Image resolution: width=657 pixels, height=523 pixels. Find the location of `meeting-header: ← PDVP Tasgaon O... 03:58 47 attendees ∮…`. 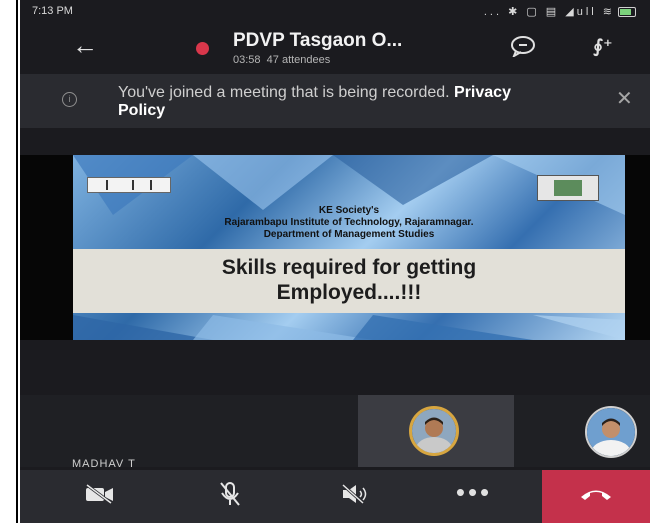

meeting-header: ← PDVP Tasgaon O... 03:58 47 attendees ∮… is located at coordinates (335, 48).